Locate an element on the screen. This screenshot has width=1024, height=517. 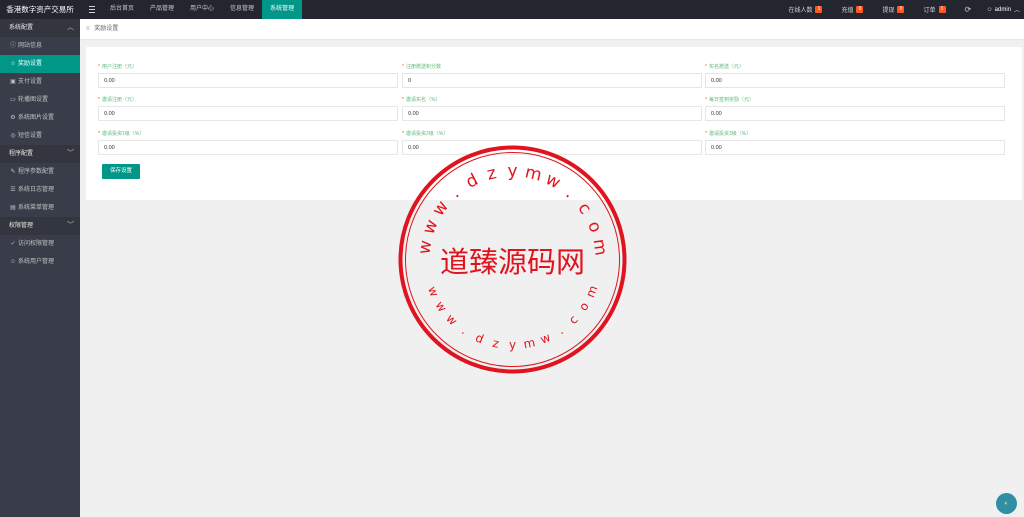
seal-ring-top: www.d z y mw.com is located at coordinates (513, 209).